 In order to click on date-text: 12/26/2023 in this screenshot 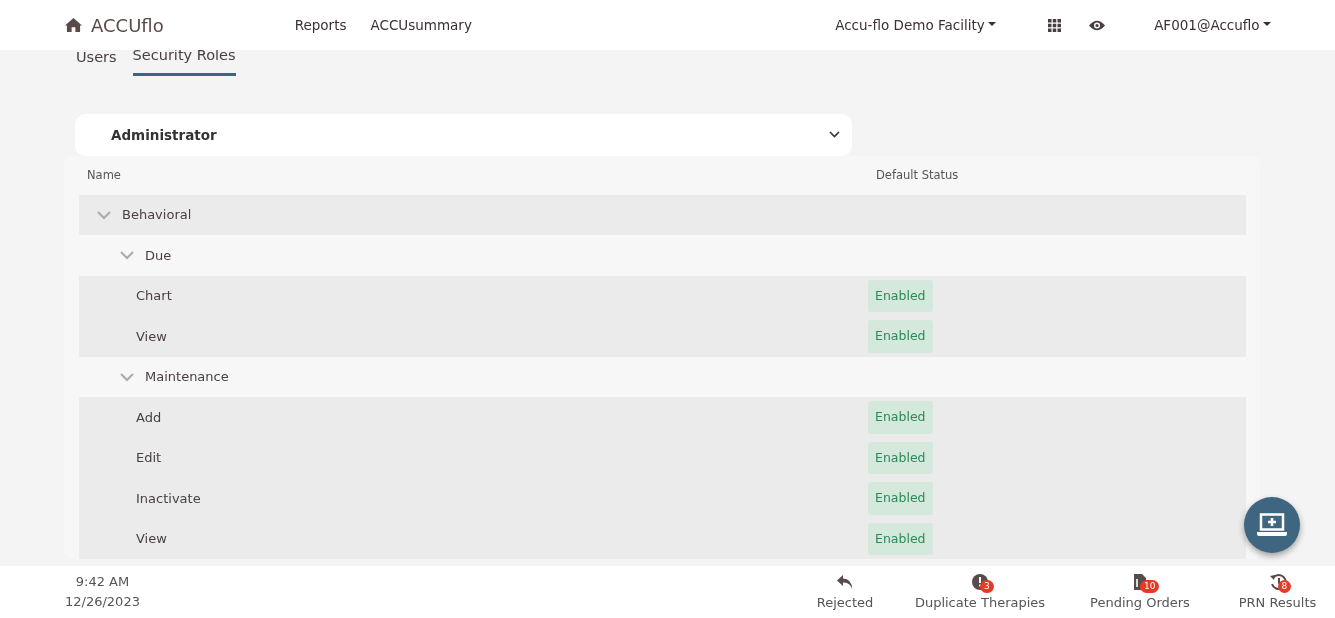, I will do `click(102, 602)`.